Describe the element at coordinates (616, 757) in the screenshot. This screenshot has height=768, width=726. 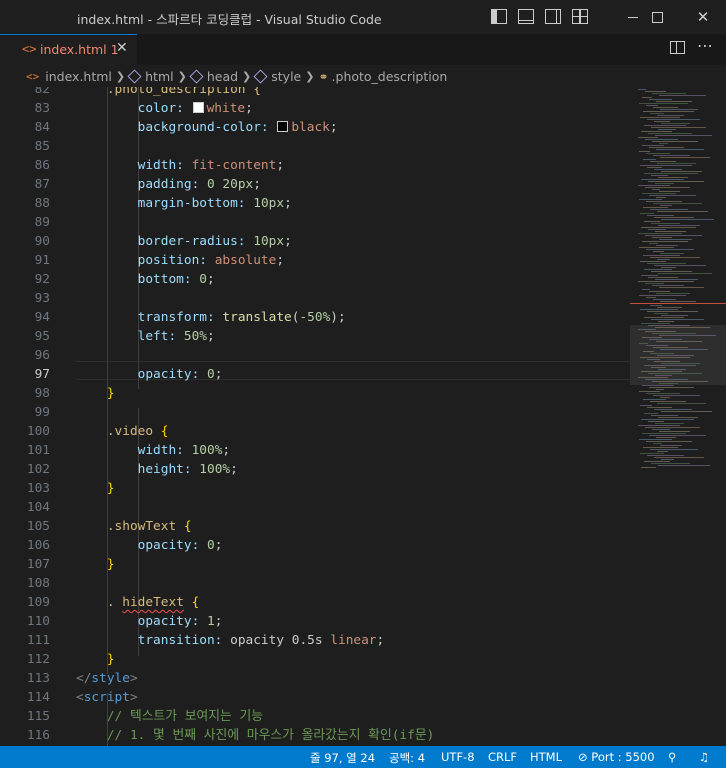
I see `live-server-port: ⊘ Port : 5500` at that location.